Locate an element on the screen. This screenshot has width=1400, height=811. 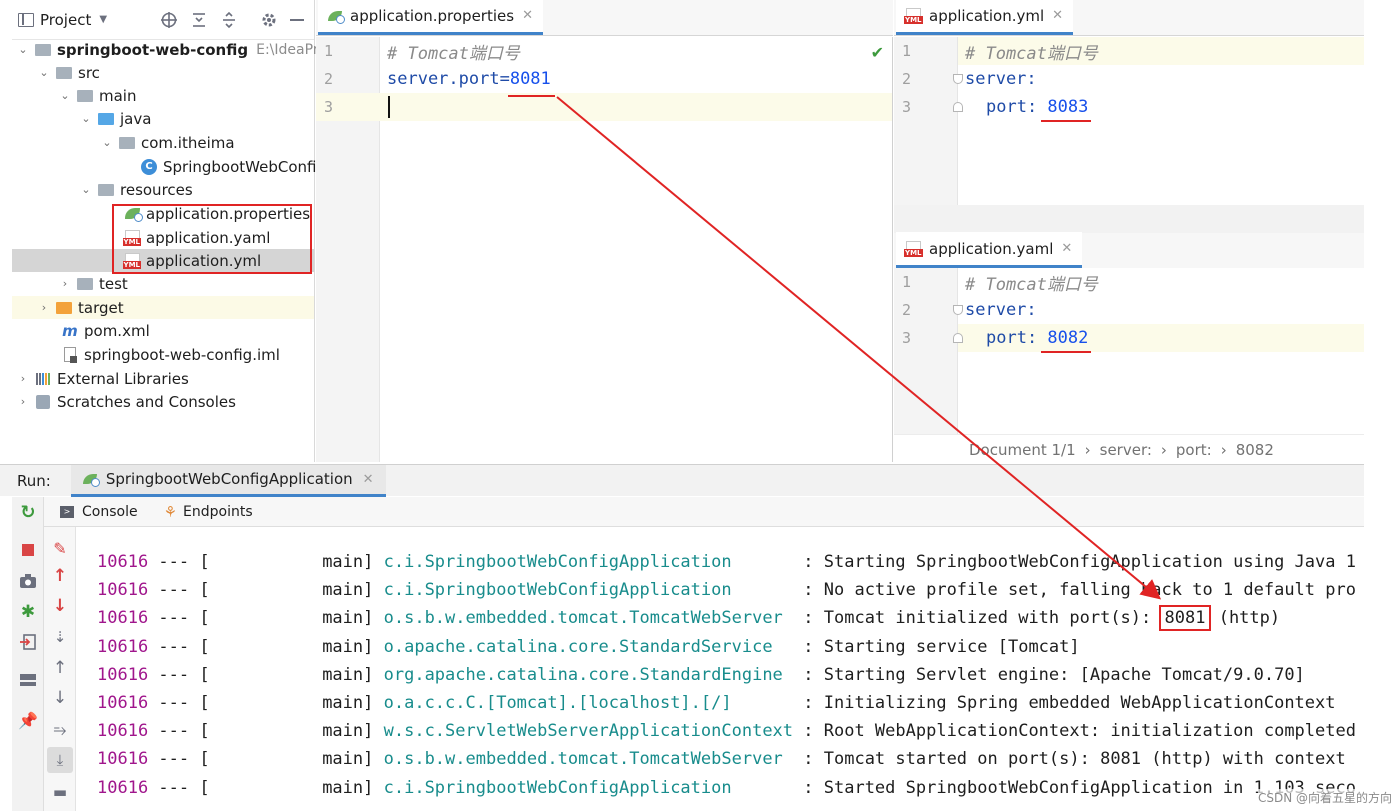
line-number: 3 is located at coordinates (329, 107).